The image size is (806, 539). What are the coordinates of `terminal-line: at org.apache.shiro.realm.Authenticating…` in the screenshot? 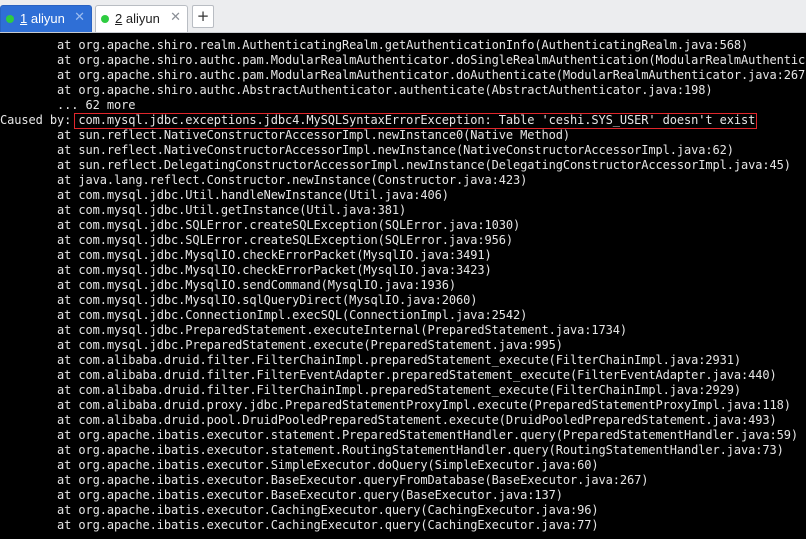 It's located at (374, 45).